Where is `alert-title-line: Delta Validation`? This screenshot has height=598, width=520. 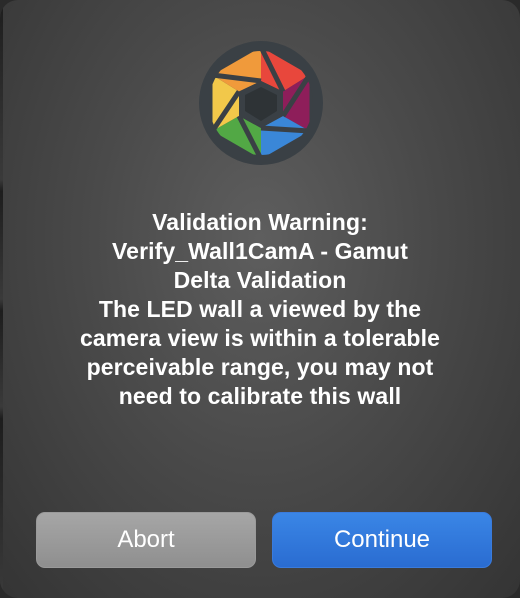
alert-title-line: Delta Validation is located at coordinates (260, 280).